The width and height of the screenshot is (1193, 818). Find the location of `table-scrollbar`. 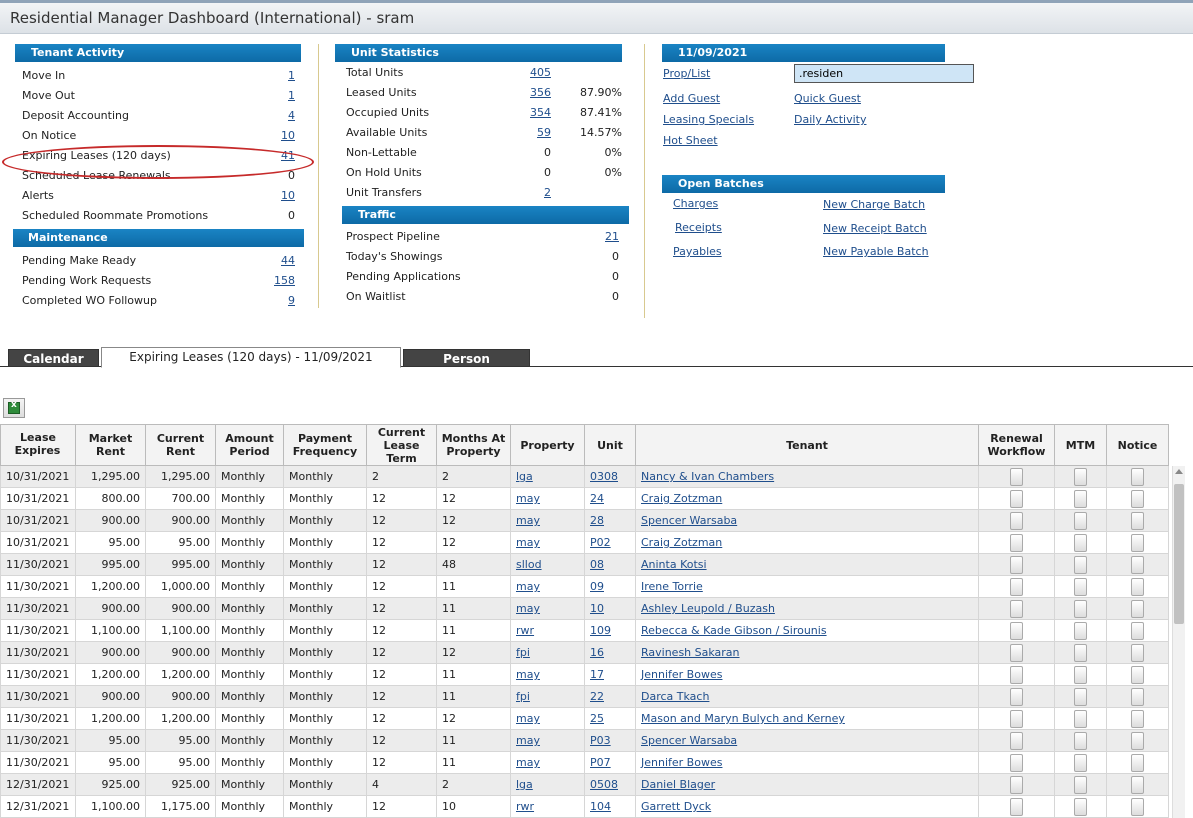

table-scrollbar is located at coordinates (1178, 642).